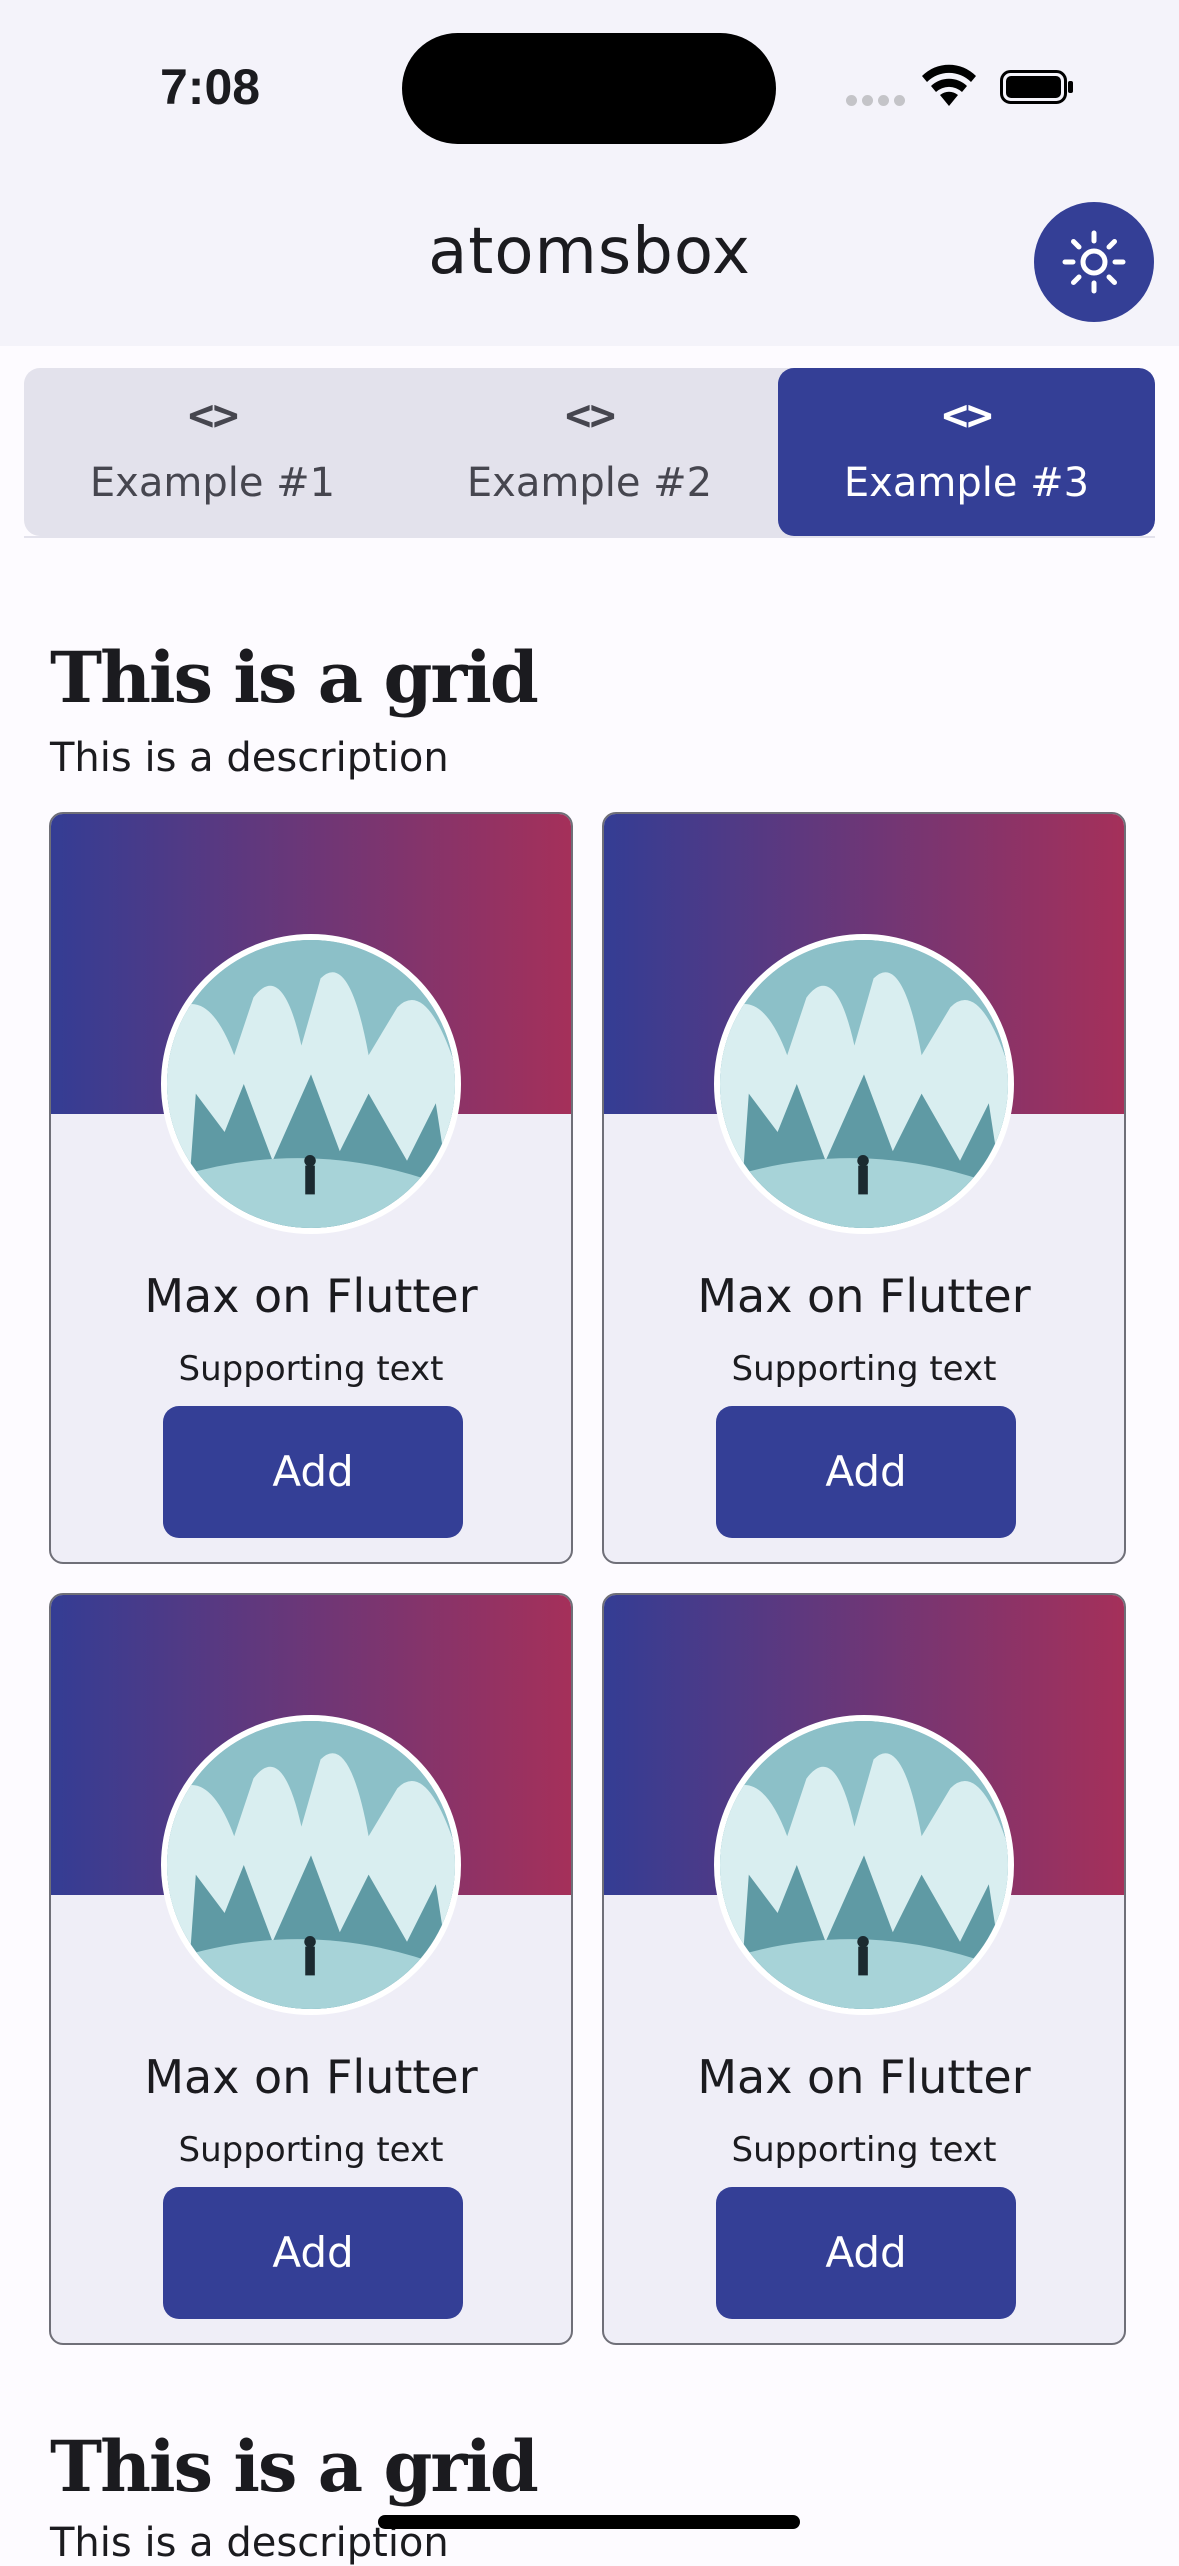  I want to click on app-bar: atomsbox, so click(589, 258).